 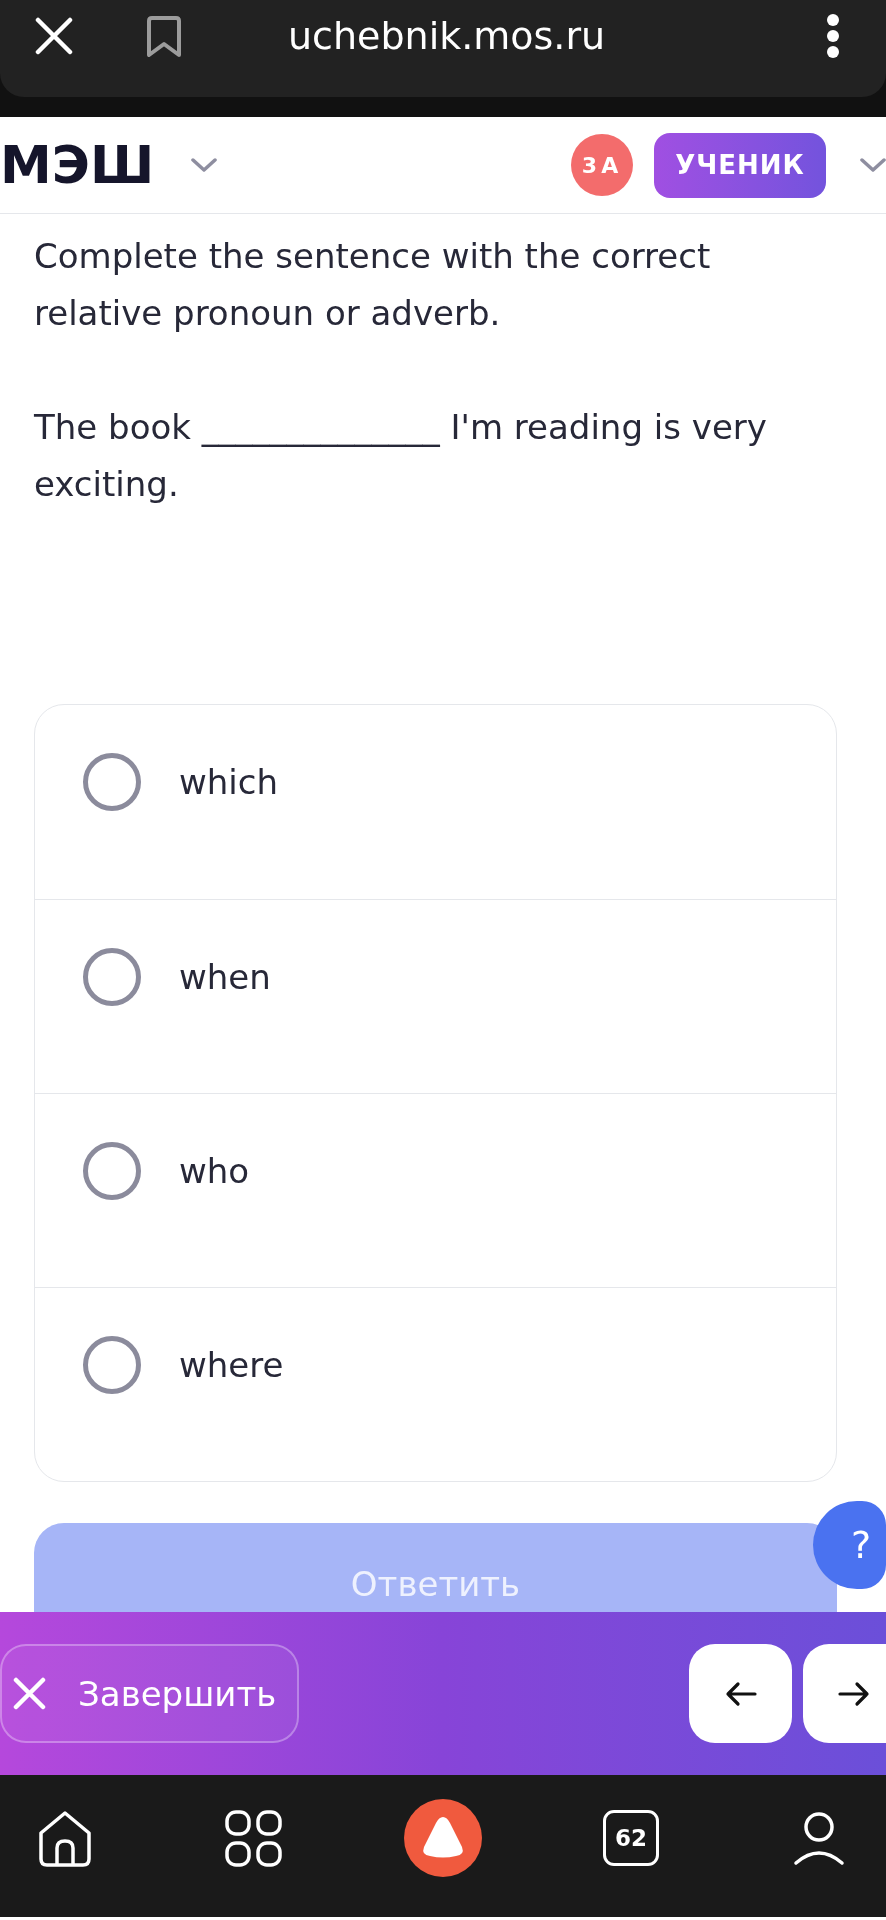 I want to click on arrow-right-icon, so click(x=854, y=1693).